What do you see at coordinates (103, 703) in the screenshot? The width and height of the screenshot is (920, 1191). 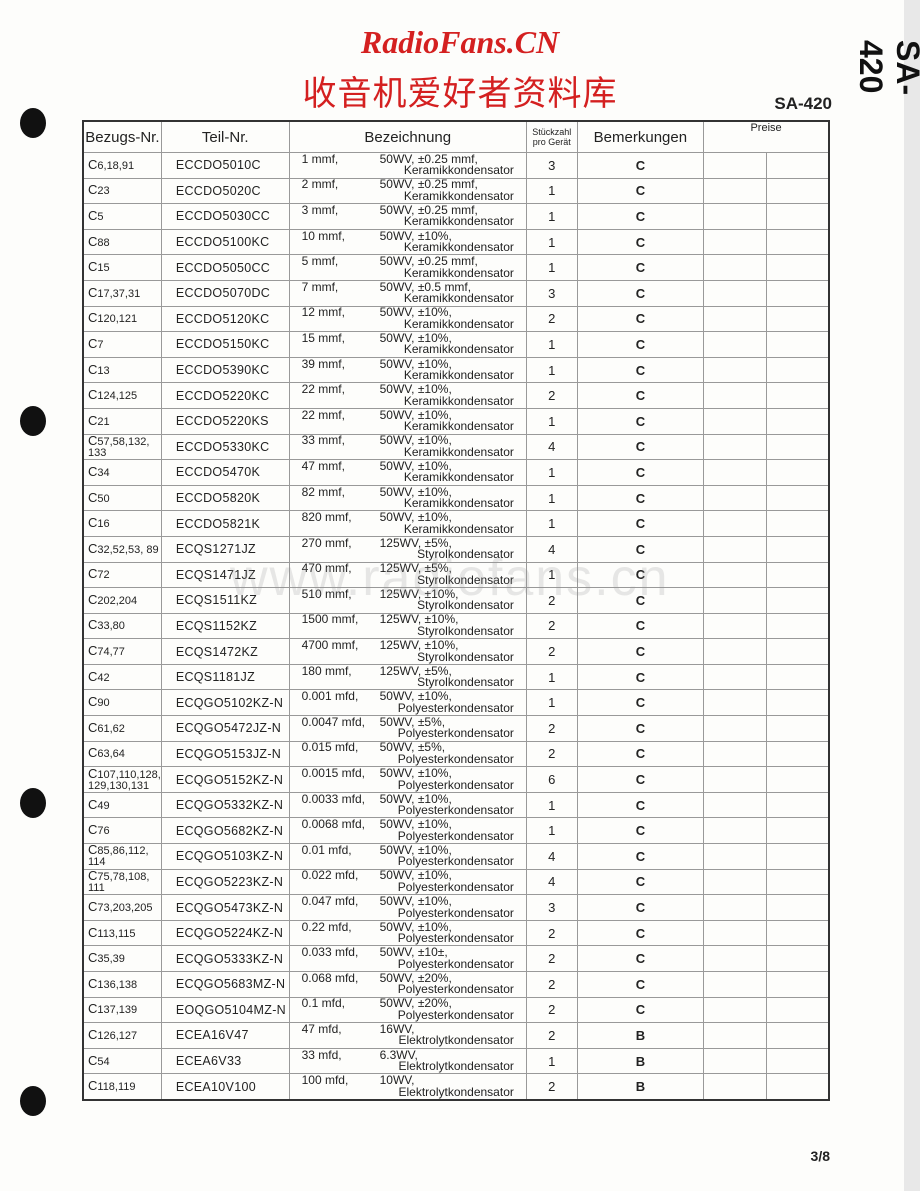 I see `ref-numbers: 90` at bounding box center [103, 703].